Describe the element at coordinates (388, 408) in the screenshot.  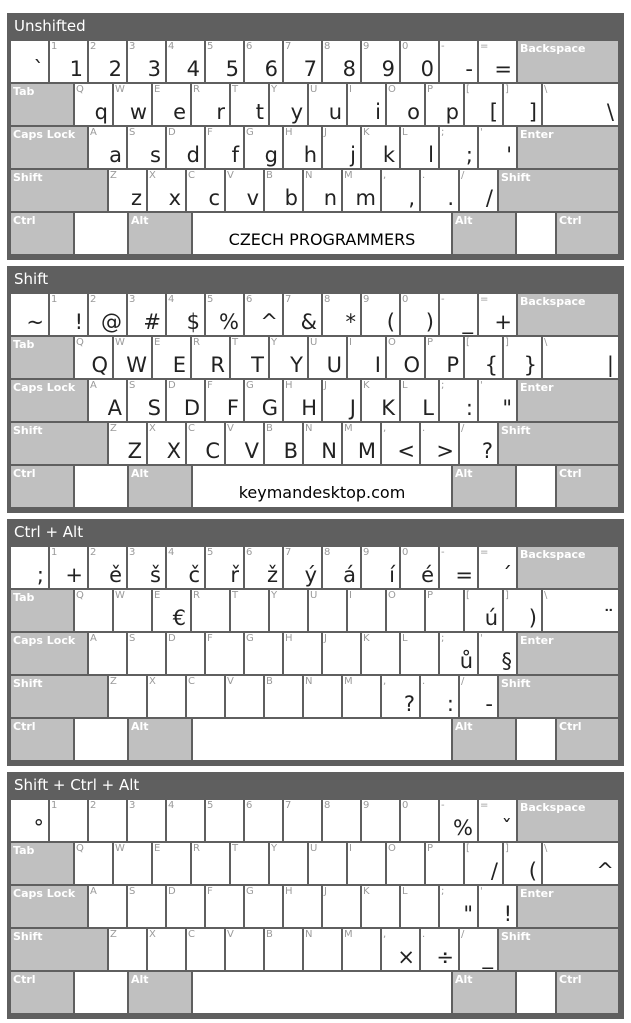
I see `key-char: K` at that location.